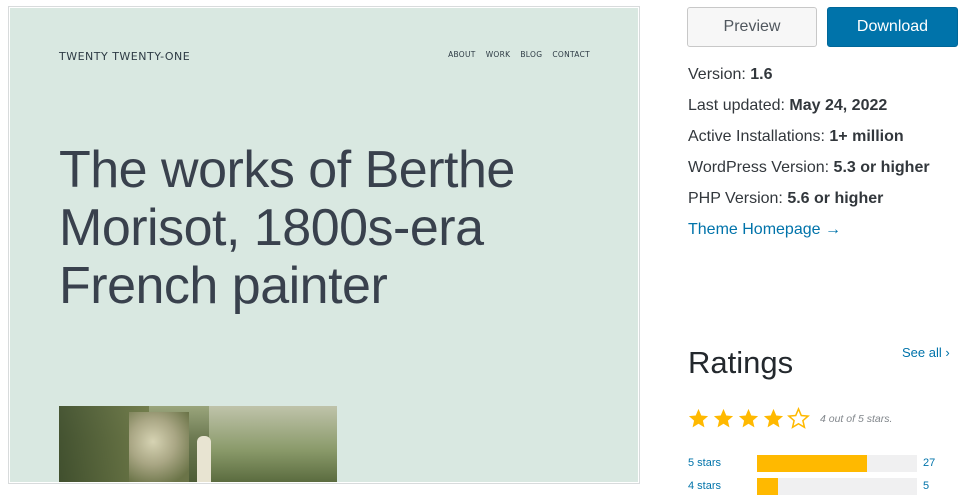  Describe the element at coordinates (704, 463) in the screenshot. I see `rating-bar-label: 5 stars` at that location.